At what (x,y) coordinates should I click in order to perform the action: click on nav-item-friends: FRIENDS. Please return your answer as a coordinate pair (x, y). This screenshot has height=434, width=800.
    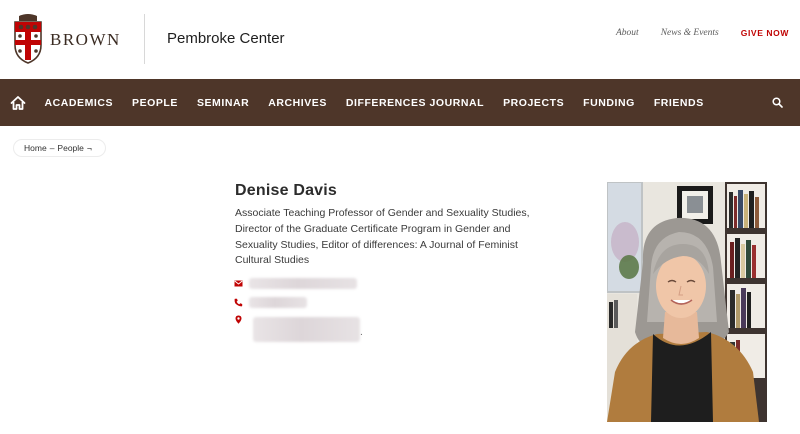
    Looking at the image, I should click on (678, 103).